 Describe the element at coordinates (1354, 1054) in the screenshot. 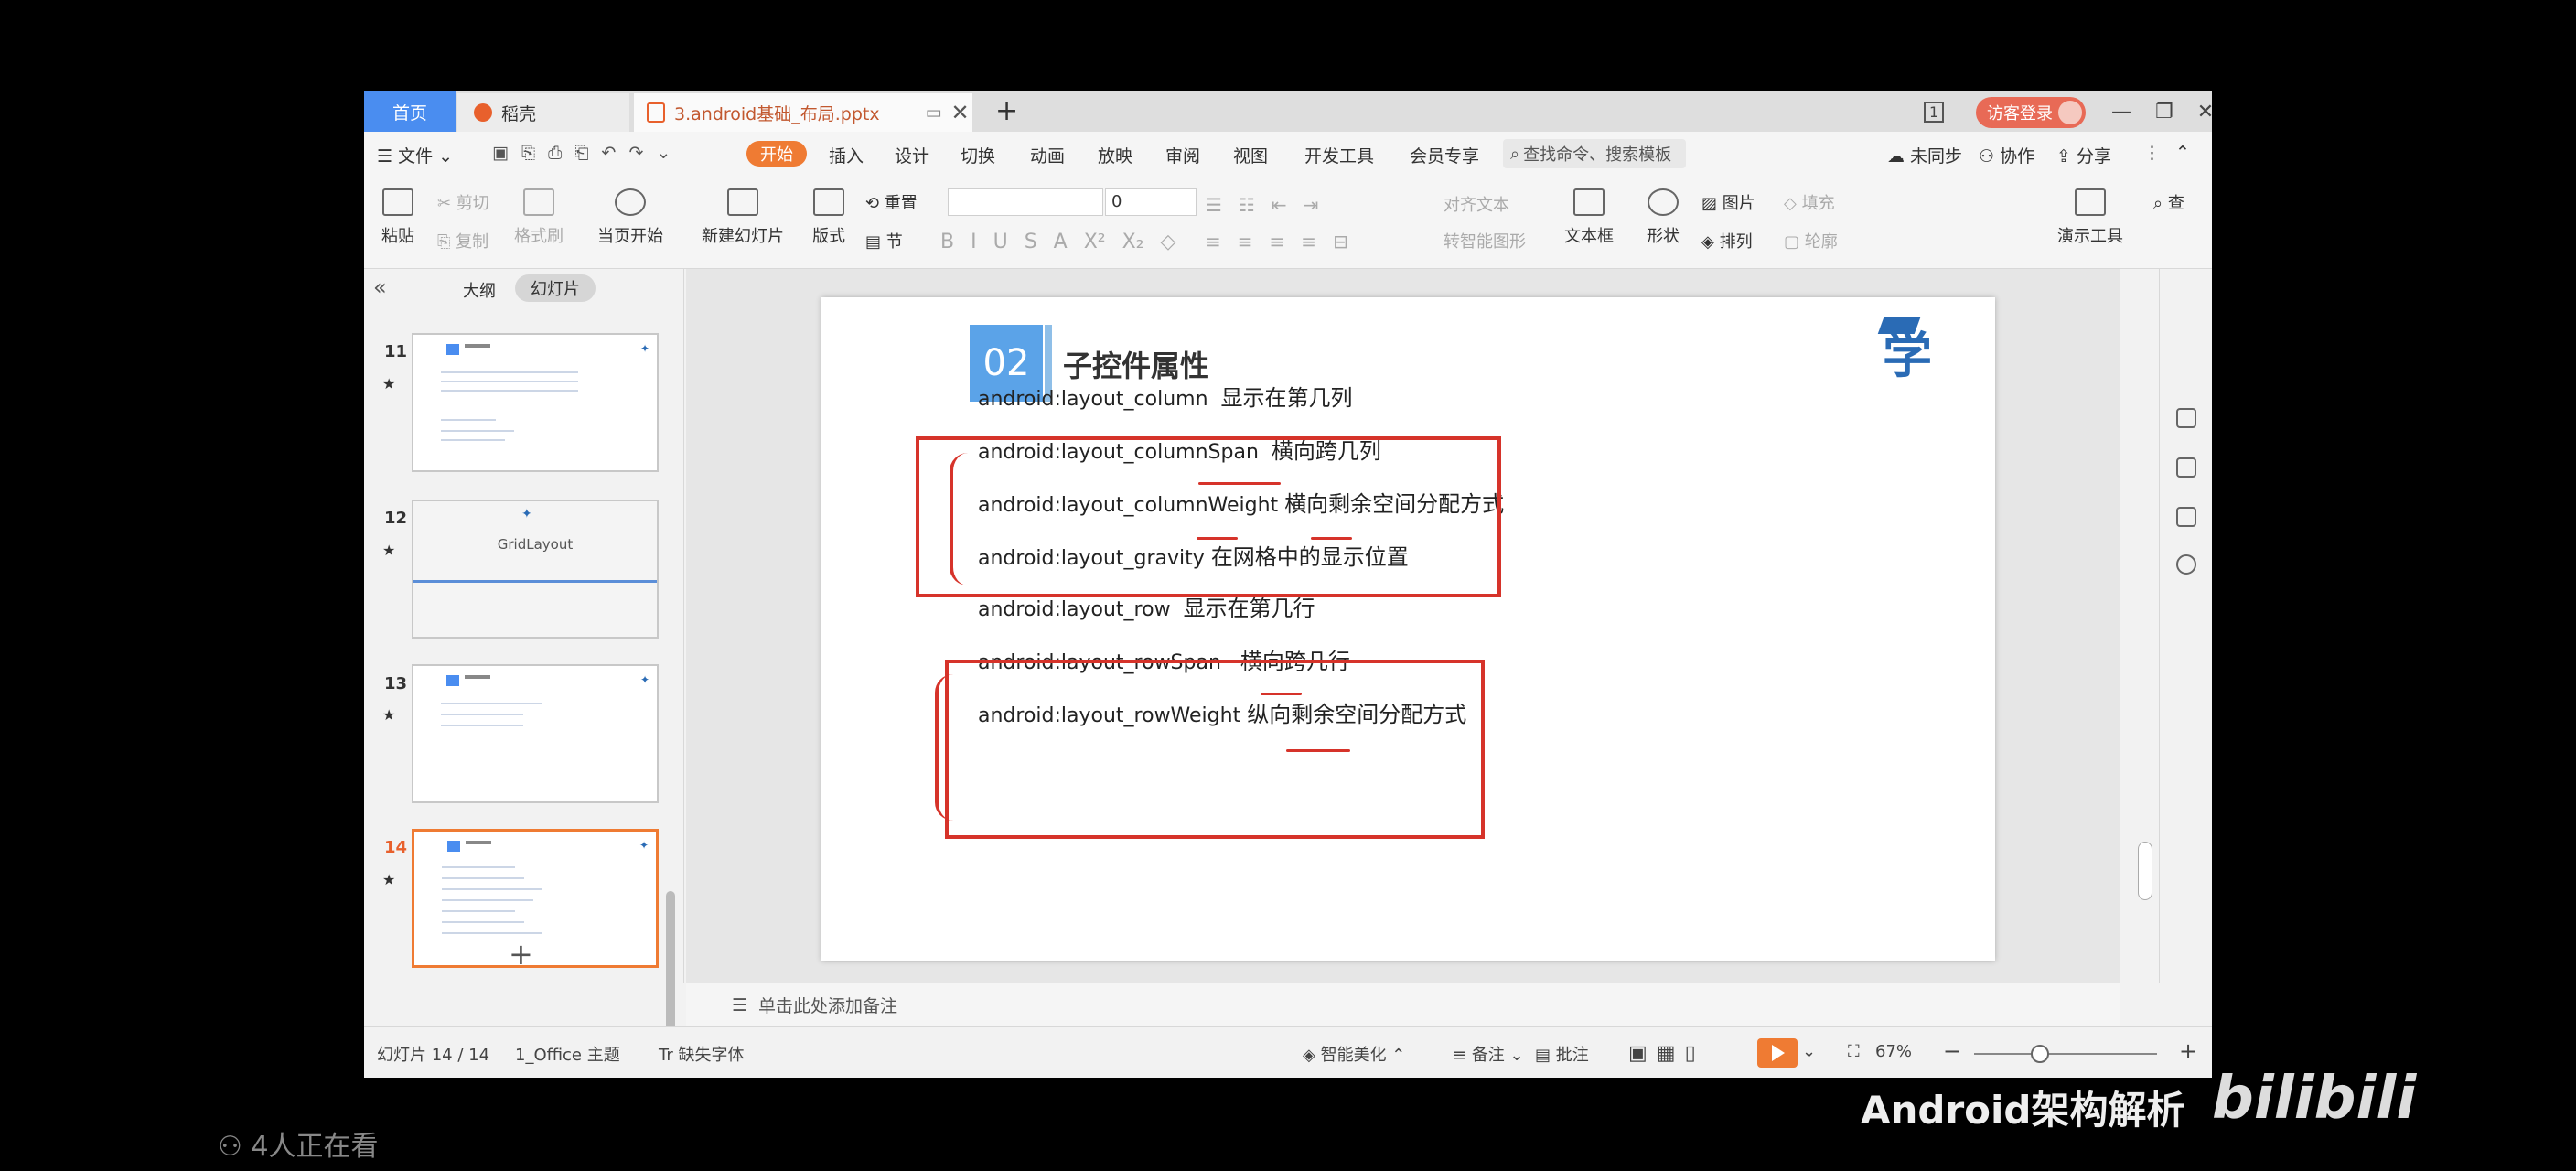

I see `beautify-button: ◈ 智能美化 ⌃` at that location.